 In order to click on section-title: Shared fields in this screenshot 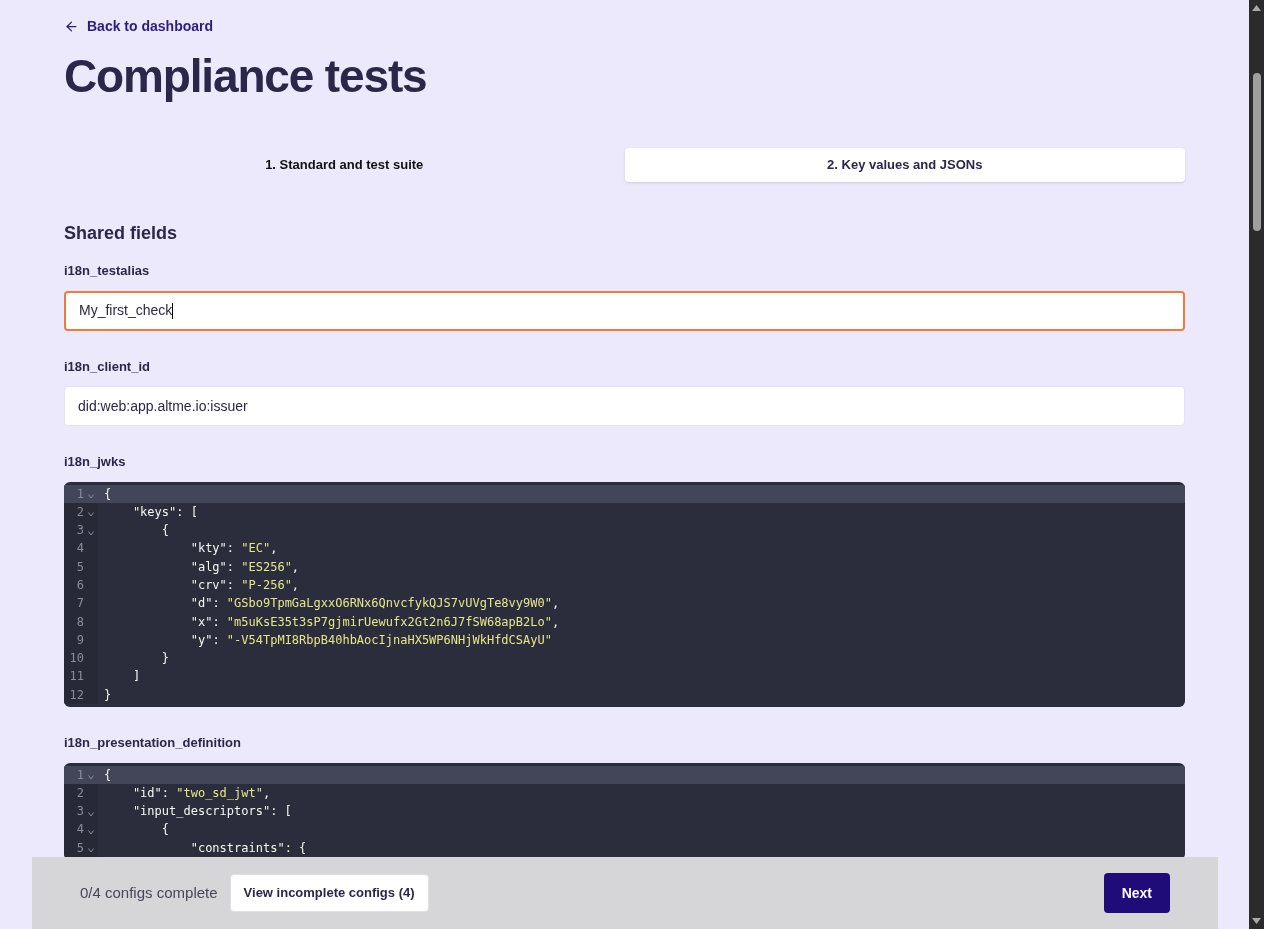, I will do `click(121, 233)`.